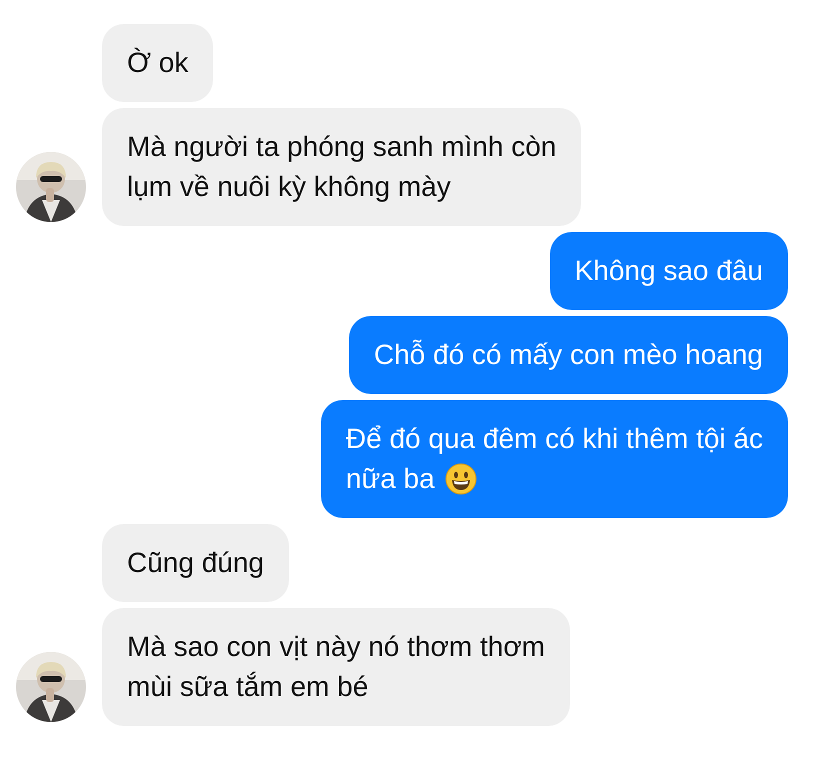 The image size is (828, 762). What do you see at coordinates (157, 62) in the screenshot?
I see `message-text: Ờ ok` at bounding box center [157, 62].